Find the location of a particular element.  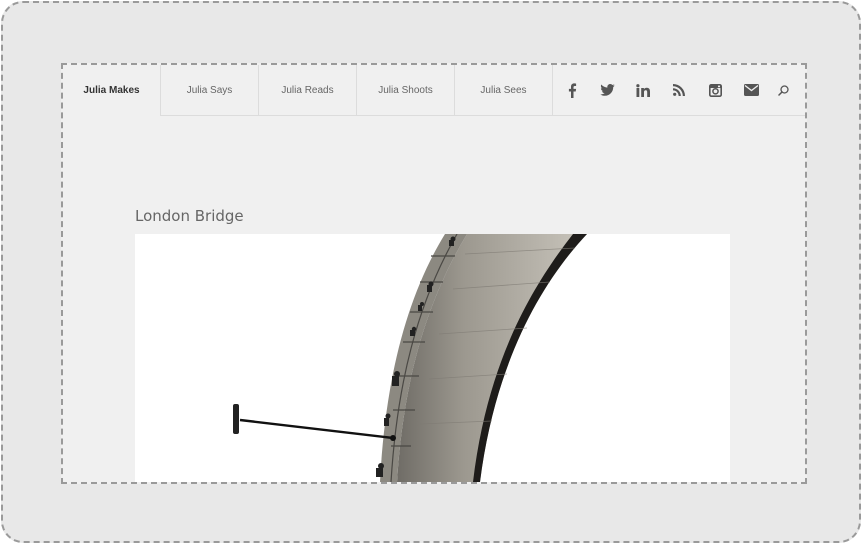

tab-julia-reads: Julia Reads is located at coordinates (308, 90).